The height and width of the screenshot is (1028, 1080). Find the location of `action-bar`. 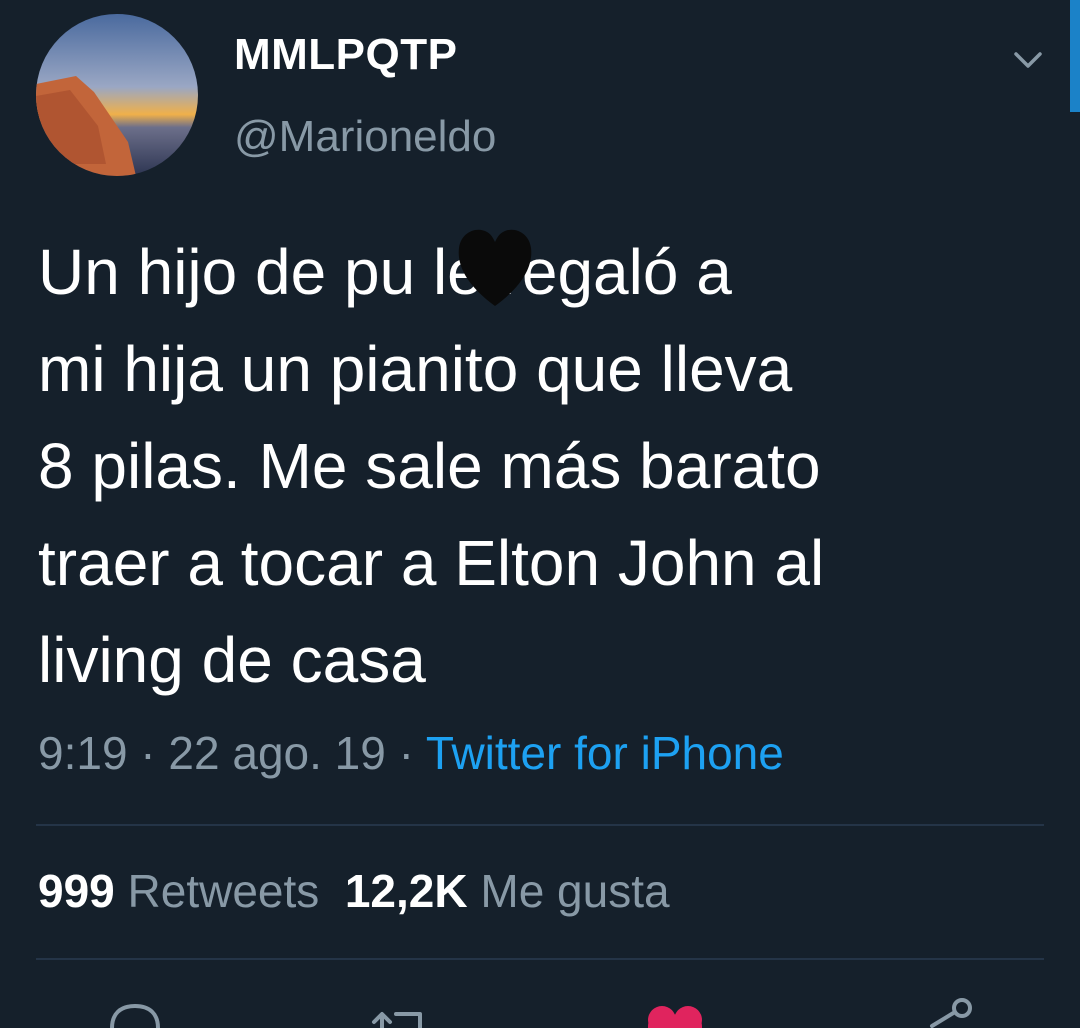

action-bar is located at coordinates (540, 1009).